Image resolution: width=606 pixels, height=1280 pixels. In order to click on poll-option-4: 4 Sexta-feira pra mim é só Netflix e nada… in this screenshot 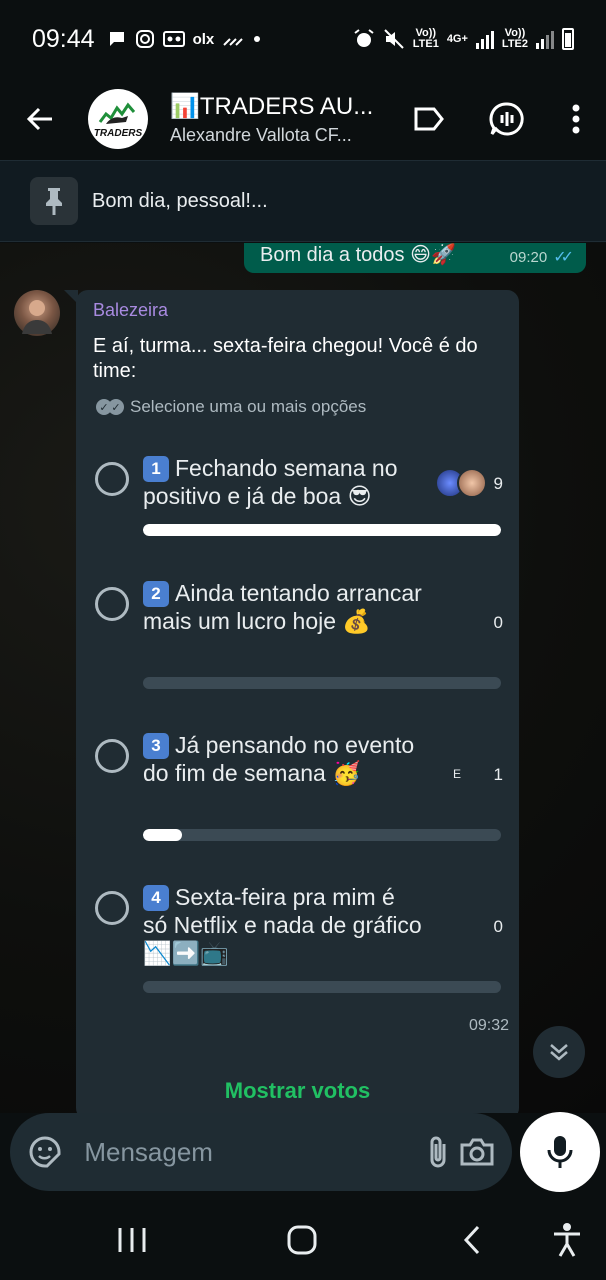, I will do `click(300, 943)`.